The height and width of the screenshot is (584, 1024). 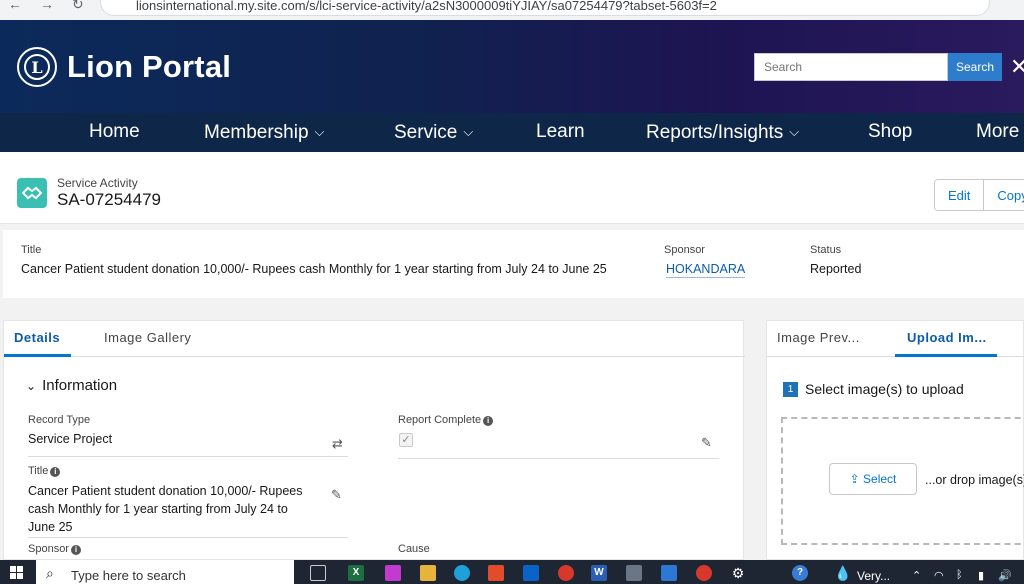 I want to click on windows-start-icon, so click(x=16, y=572).